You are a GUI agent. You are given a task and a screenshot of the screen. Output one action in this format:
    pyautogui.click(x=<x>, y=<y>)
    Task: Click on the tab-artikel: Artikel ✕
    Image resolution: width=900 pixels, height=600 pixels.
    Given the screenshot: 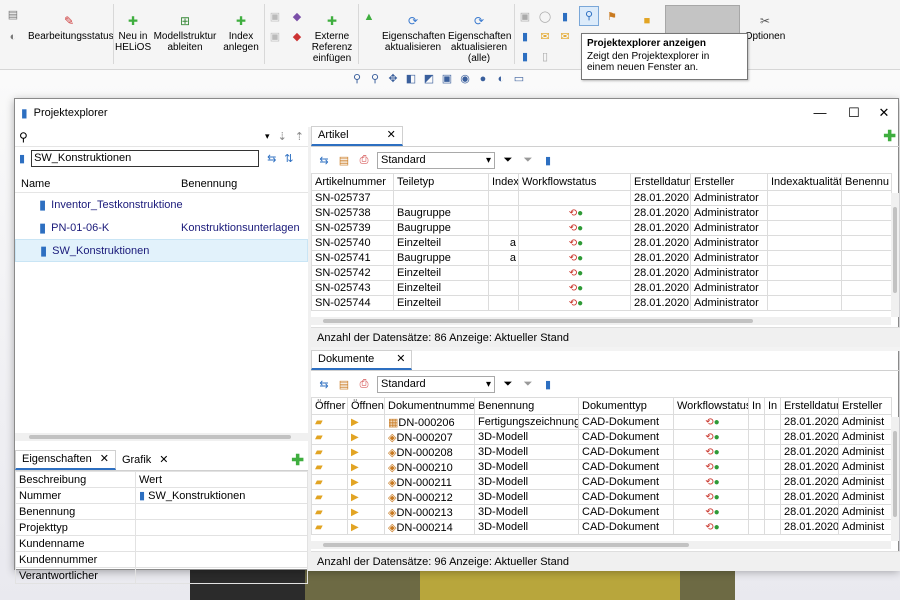 What is the action you would take?
    pyautogui.click(x=357, y=136)
    